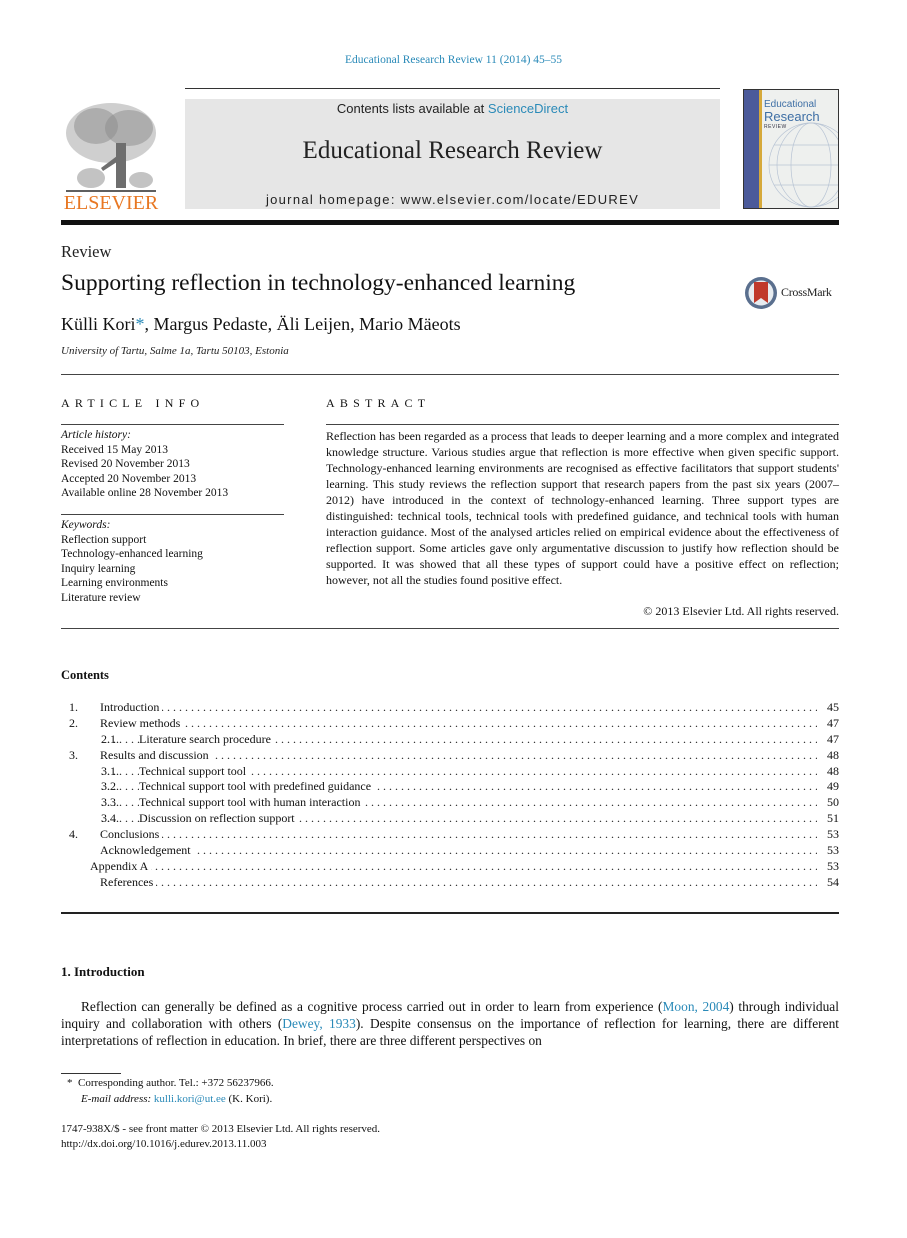  What do you see at coordinates (452, 150) in the screenshot?
I see `journal-title: Educational Research Review` at bounding box center [452, 150].